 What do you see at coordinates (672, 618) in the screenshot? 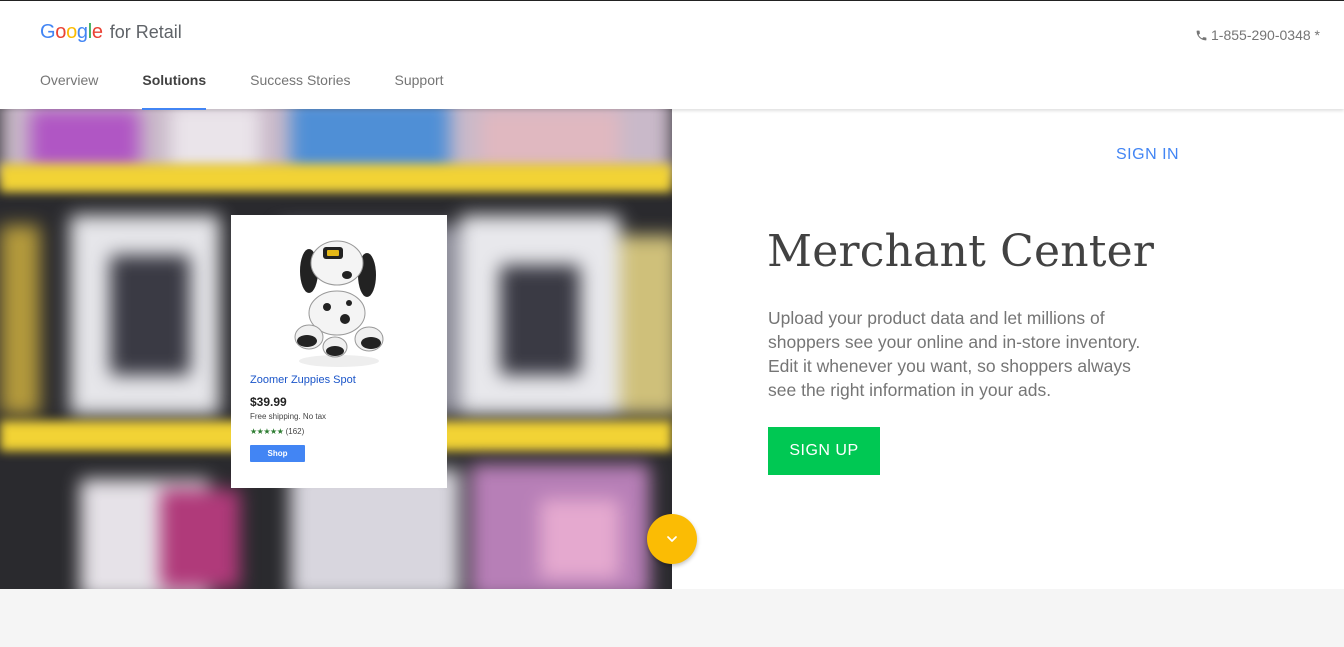
I see `bottom-section` at bounding box center [672, 618].